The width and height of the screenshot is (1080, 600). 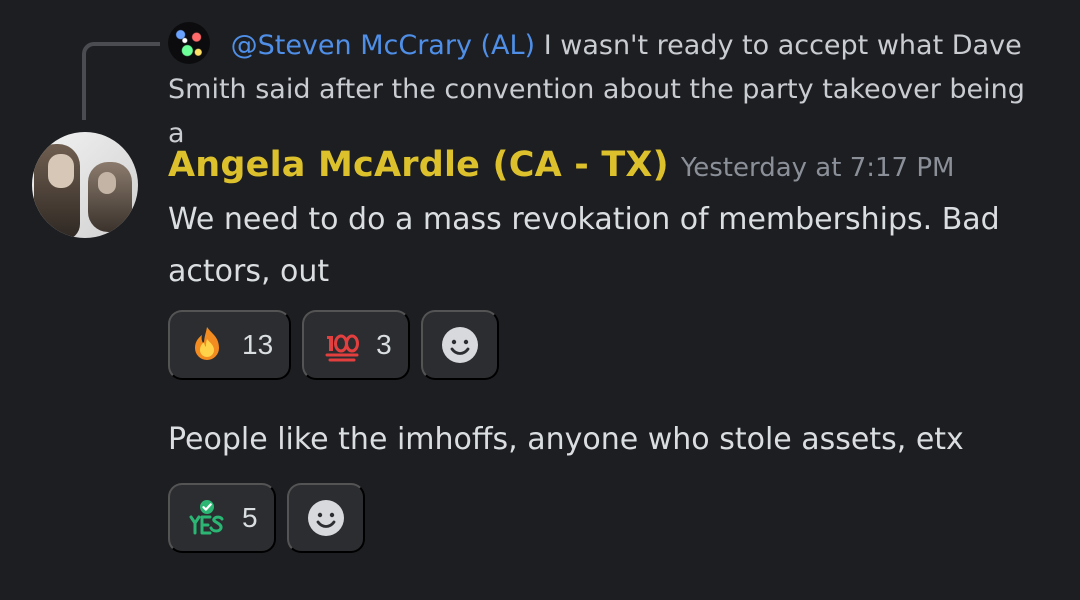 I want to click on add-reaction-button, so click(x=459, y=345).